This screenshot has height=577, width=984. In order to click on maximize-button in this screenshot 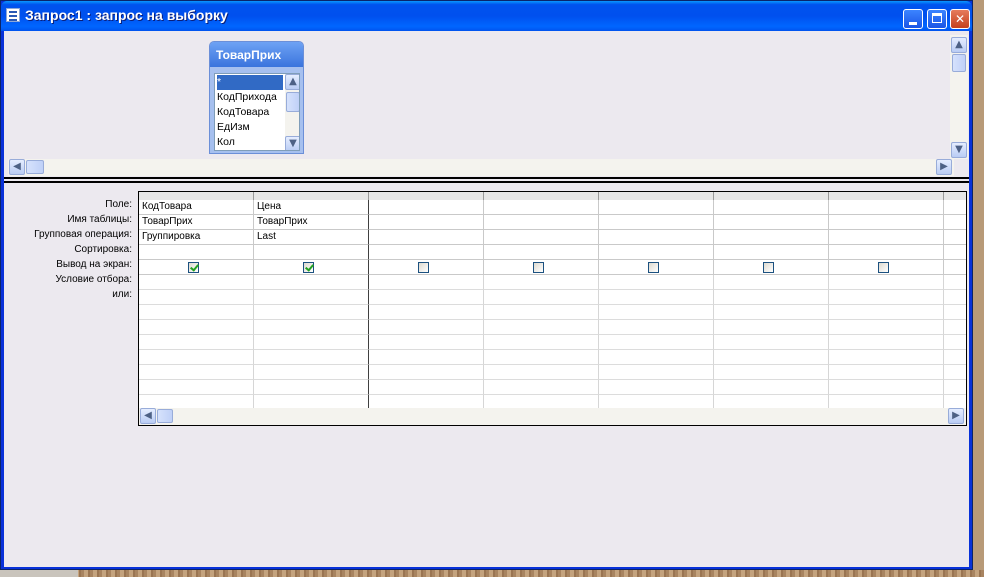, I will do `click(937, 19)`.